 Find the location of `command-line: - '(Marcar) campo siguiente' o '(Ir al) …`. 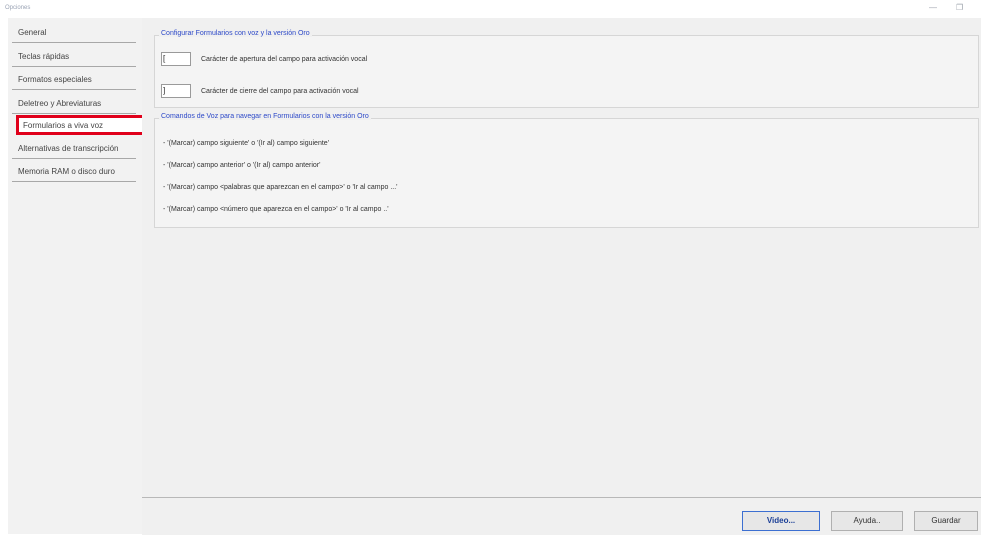

command-line: - '(Marcar) campo siguiente' o '(Ir al) … is located at coordinates (246, 143).